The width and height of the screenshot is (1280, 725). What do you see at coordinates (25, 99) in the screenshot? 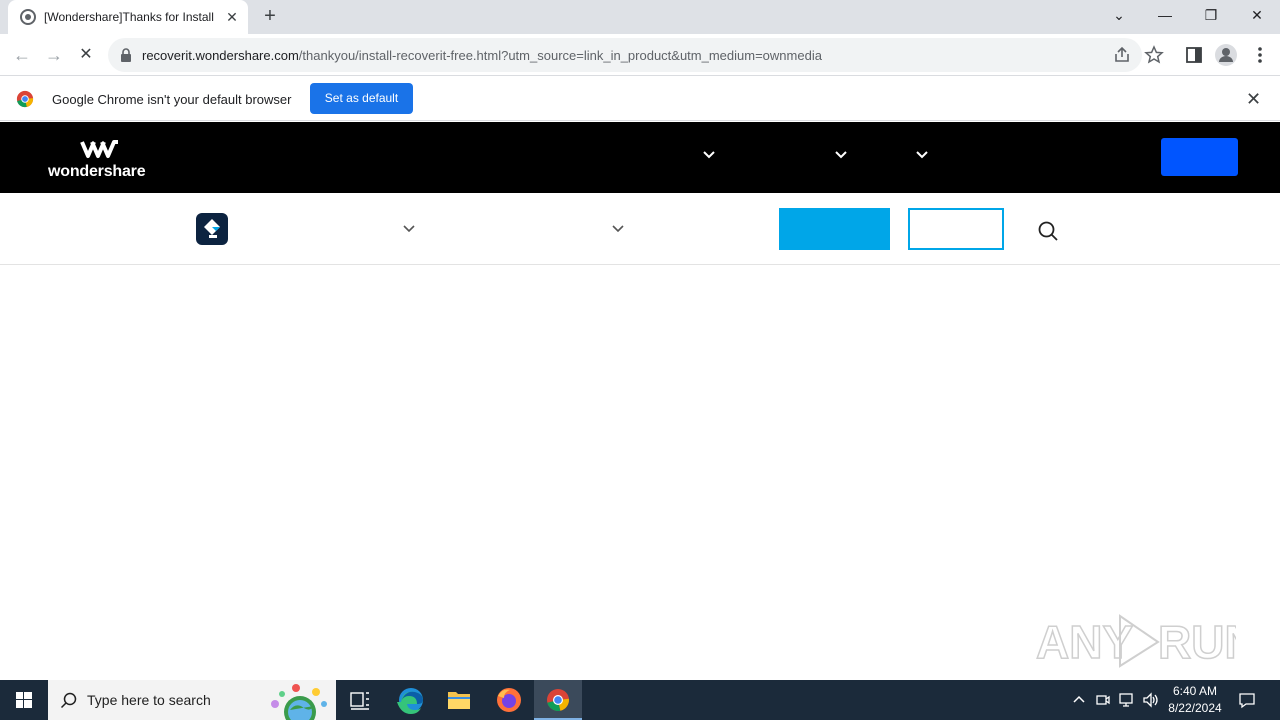
I see `chrome-logo-icon` at bounding box center [25, 99].